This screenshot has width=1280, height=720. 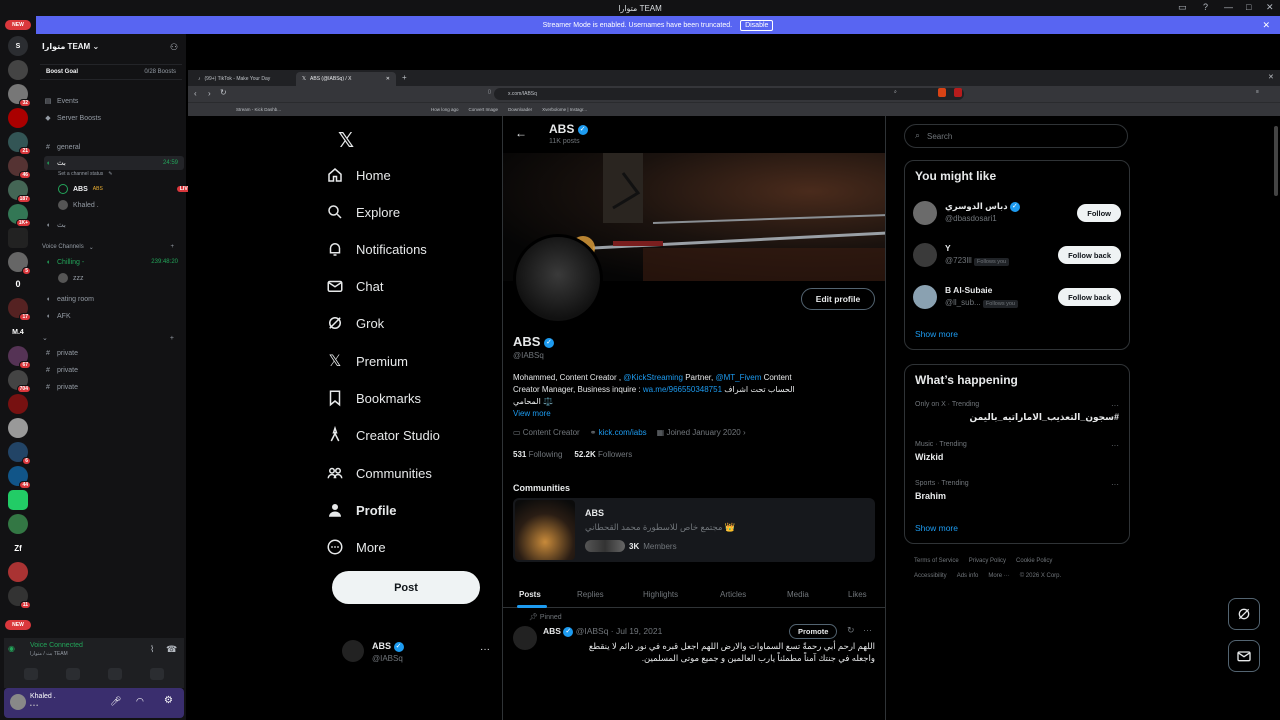 I want to click on minimize-button: —, so click(x=1228, y=7).